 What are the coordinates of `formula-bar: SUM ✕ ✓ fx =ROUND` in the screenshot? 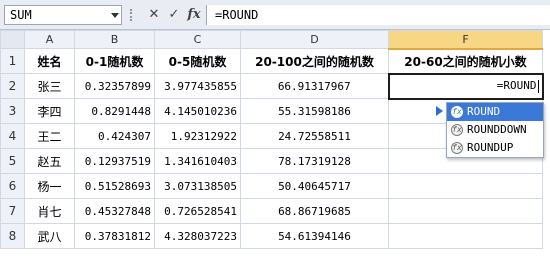 It's located at (275, 15).